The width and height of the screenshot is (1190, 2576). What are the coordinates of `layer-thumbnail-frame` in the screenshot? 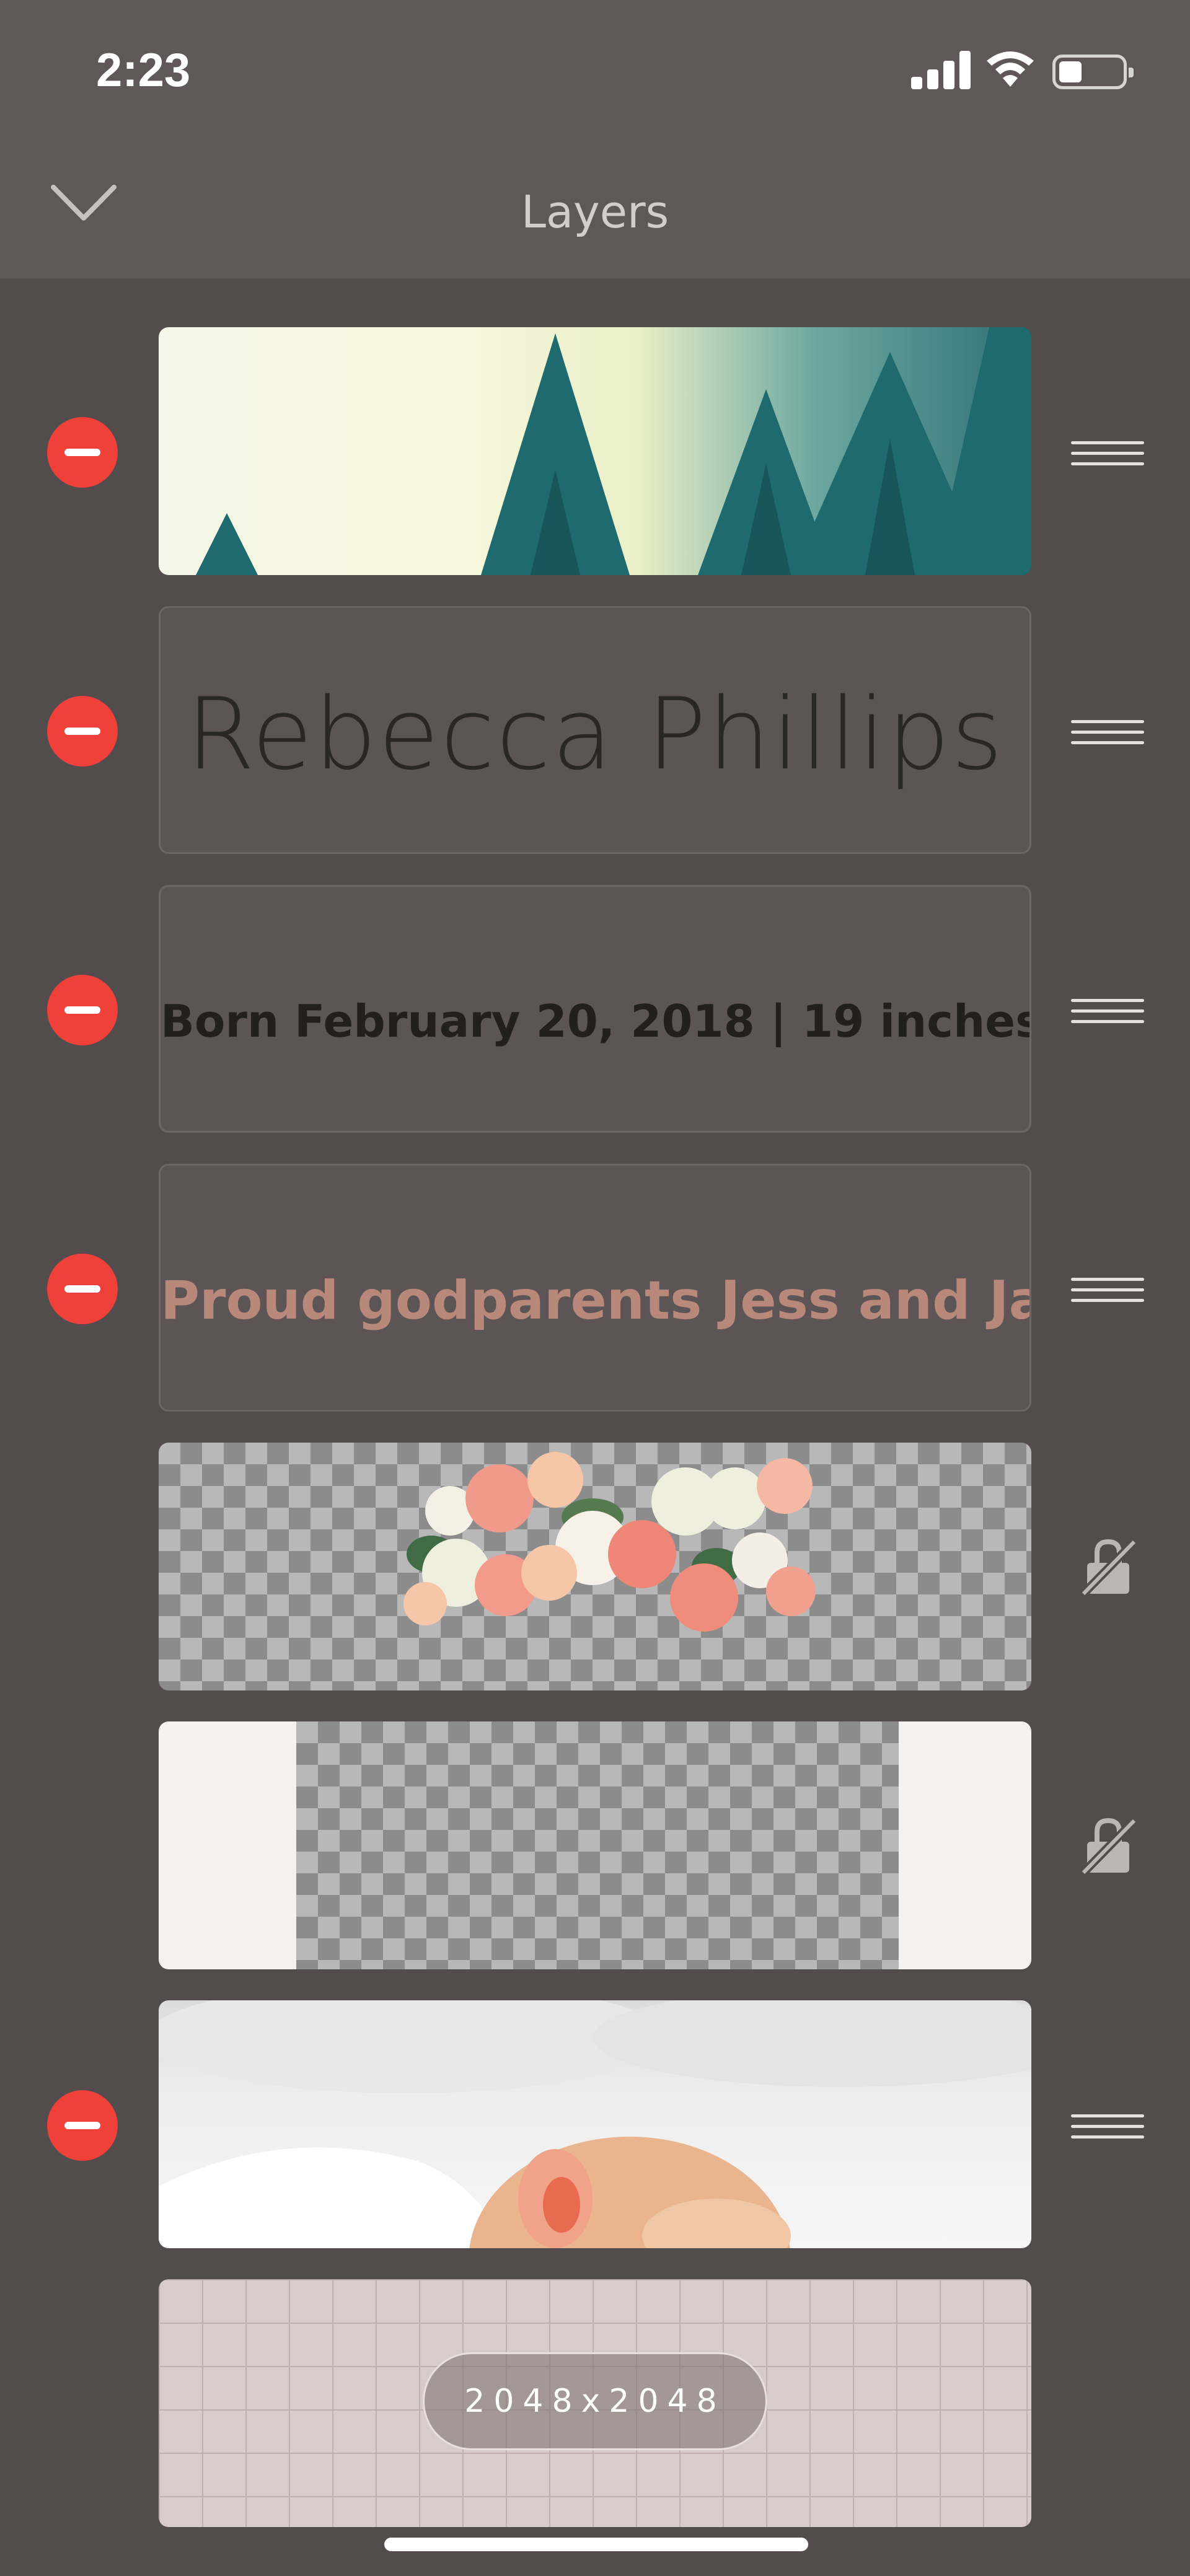 It's located at (595, 1845).